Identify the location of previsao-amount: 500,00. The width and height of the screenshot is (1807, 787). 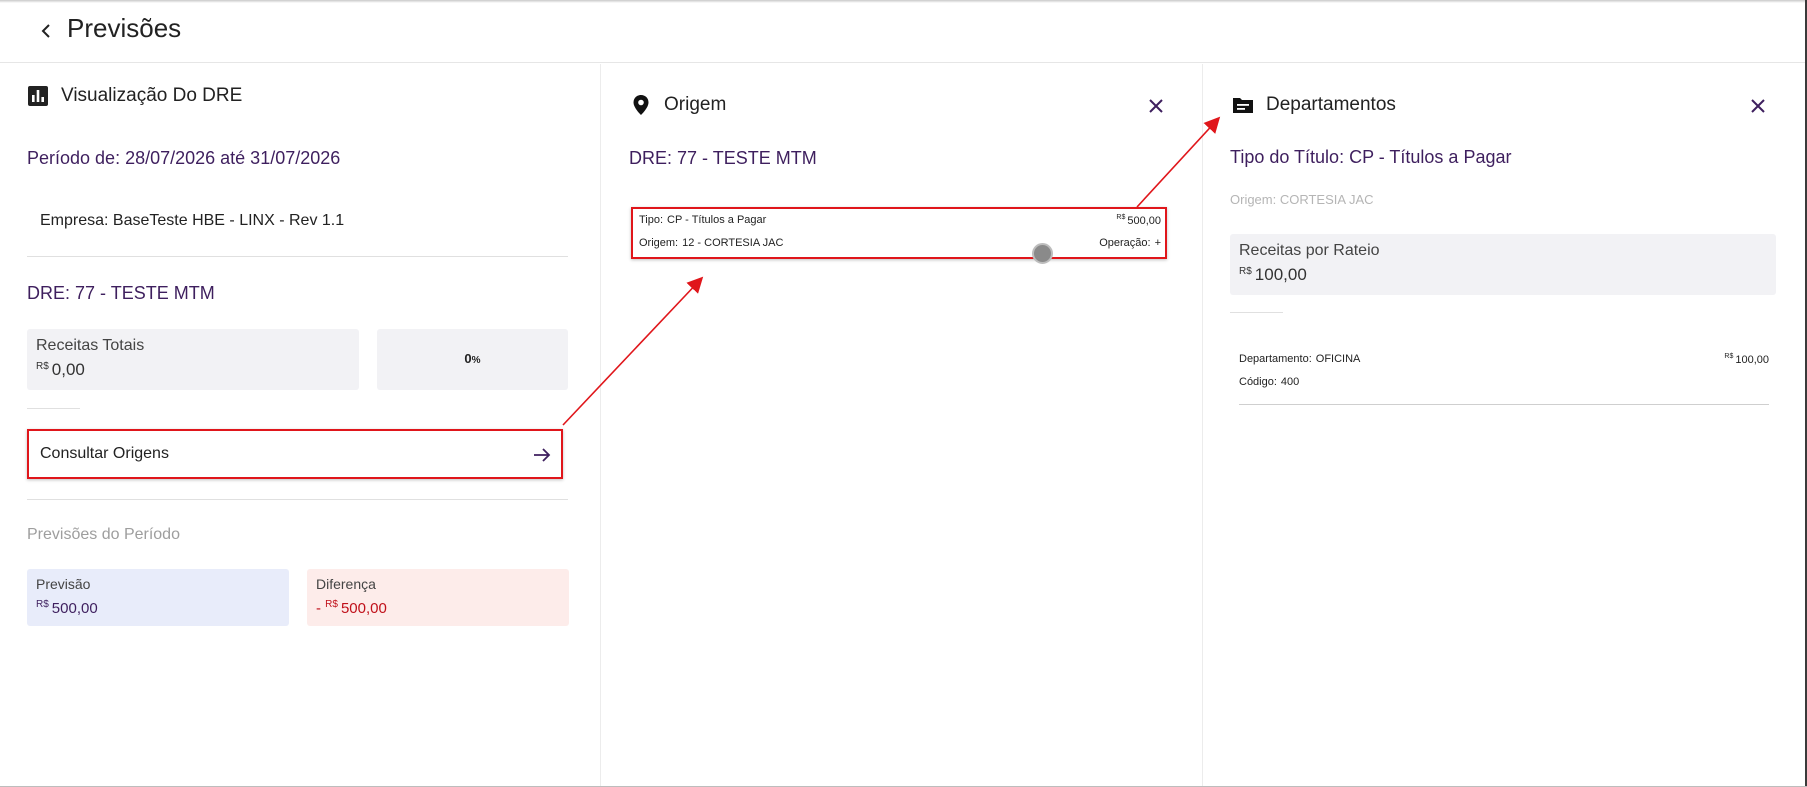
(74, 608).